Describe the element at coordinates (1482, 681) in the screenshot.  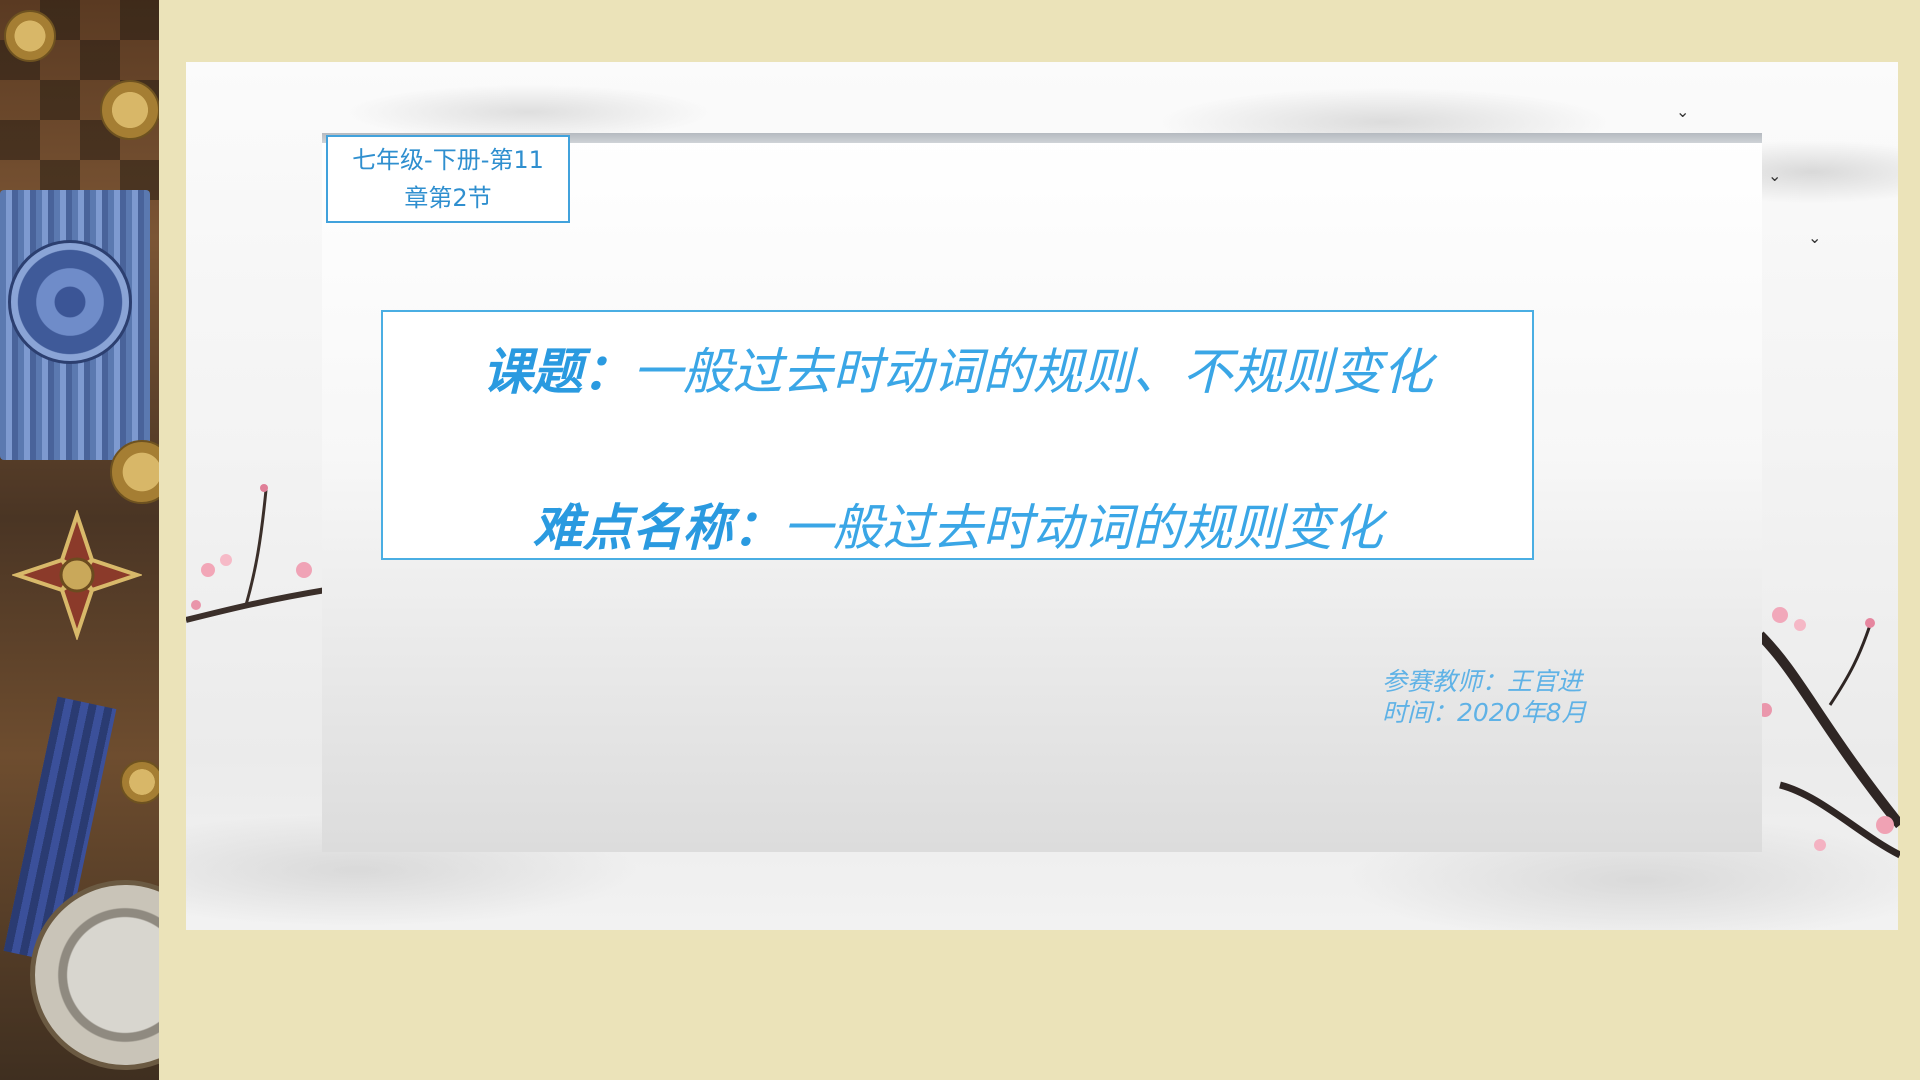
I see `teacher-line: 参赛教师：王官进` at that location.